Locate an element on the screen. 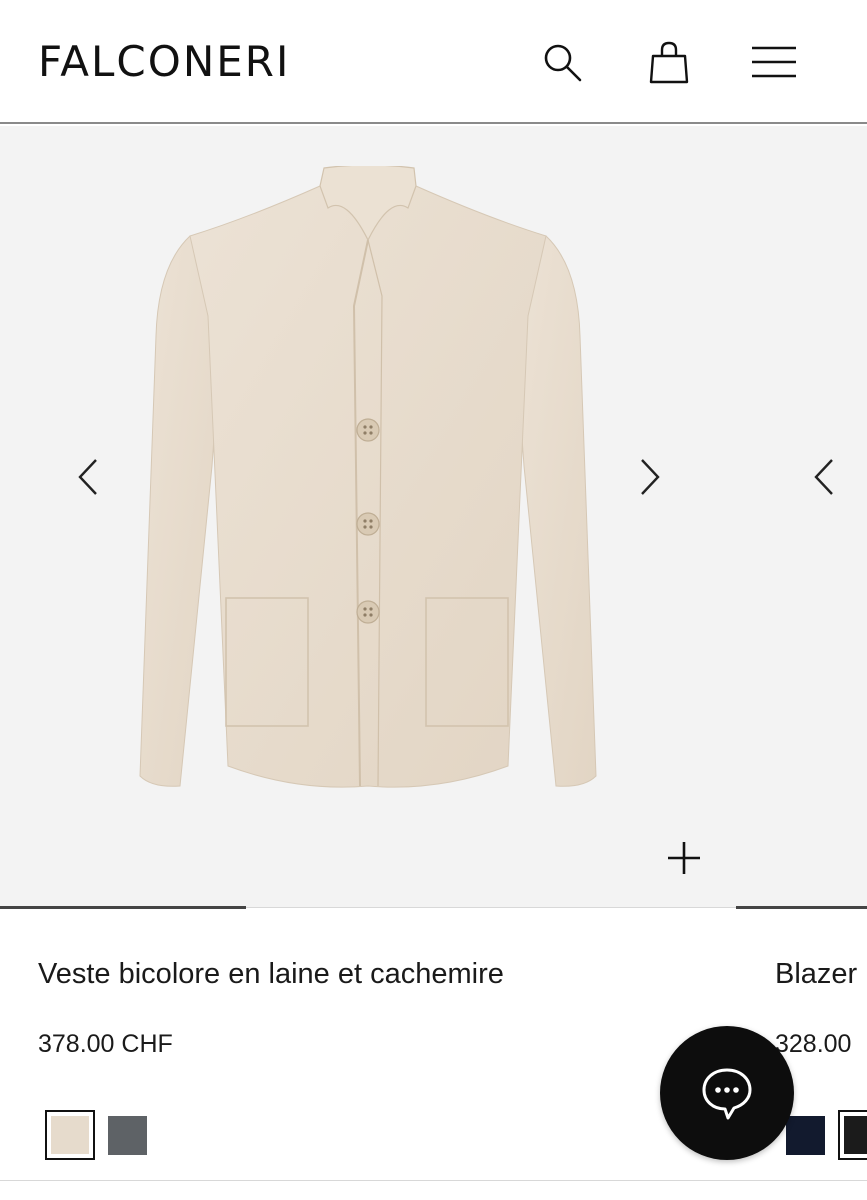 The width and height of the screenshot is (867, 1200). chat-bubble-icon is located at coordinates (727, 1094).